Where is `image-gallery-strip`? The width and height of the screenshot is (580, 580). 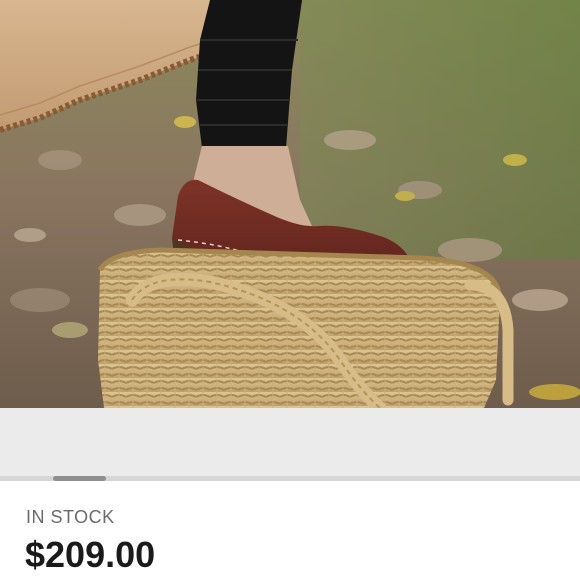 image-gallery-strip is located at coordinates (290, 444).